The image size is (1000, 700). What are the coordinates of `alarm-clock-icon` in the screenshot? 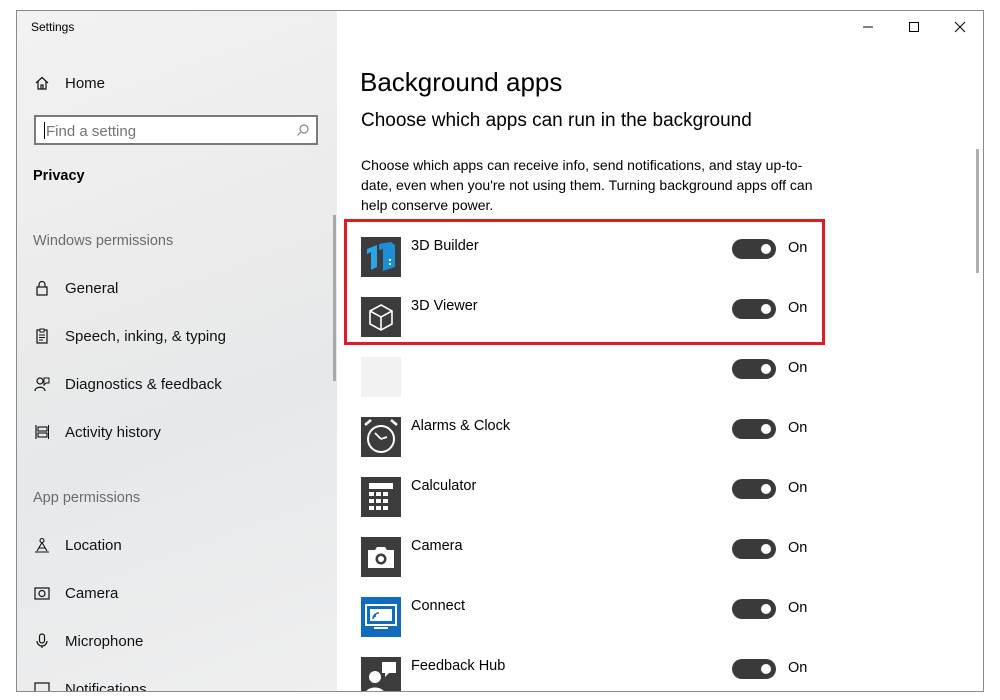 It's located at (381, 437).